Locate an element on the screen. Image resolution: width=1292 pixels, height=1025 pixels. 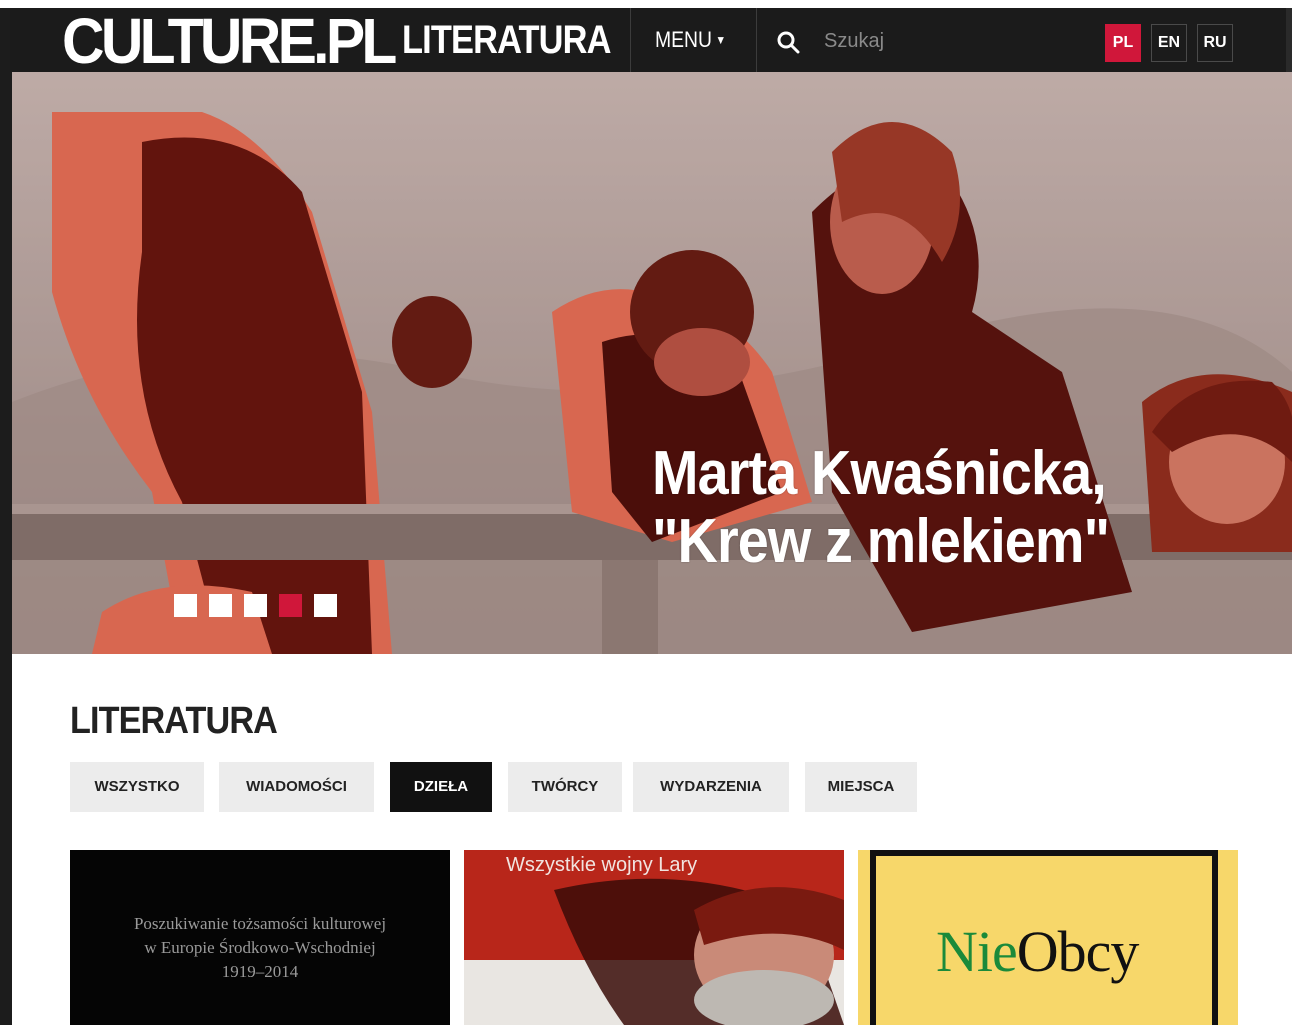
article-card: NieObcy is located at coordinates (1048, 937).